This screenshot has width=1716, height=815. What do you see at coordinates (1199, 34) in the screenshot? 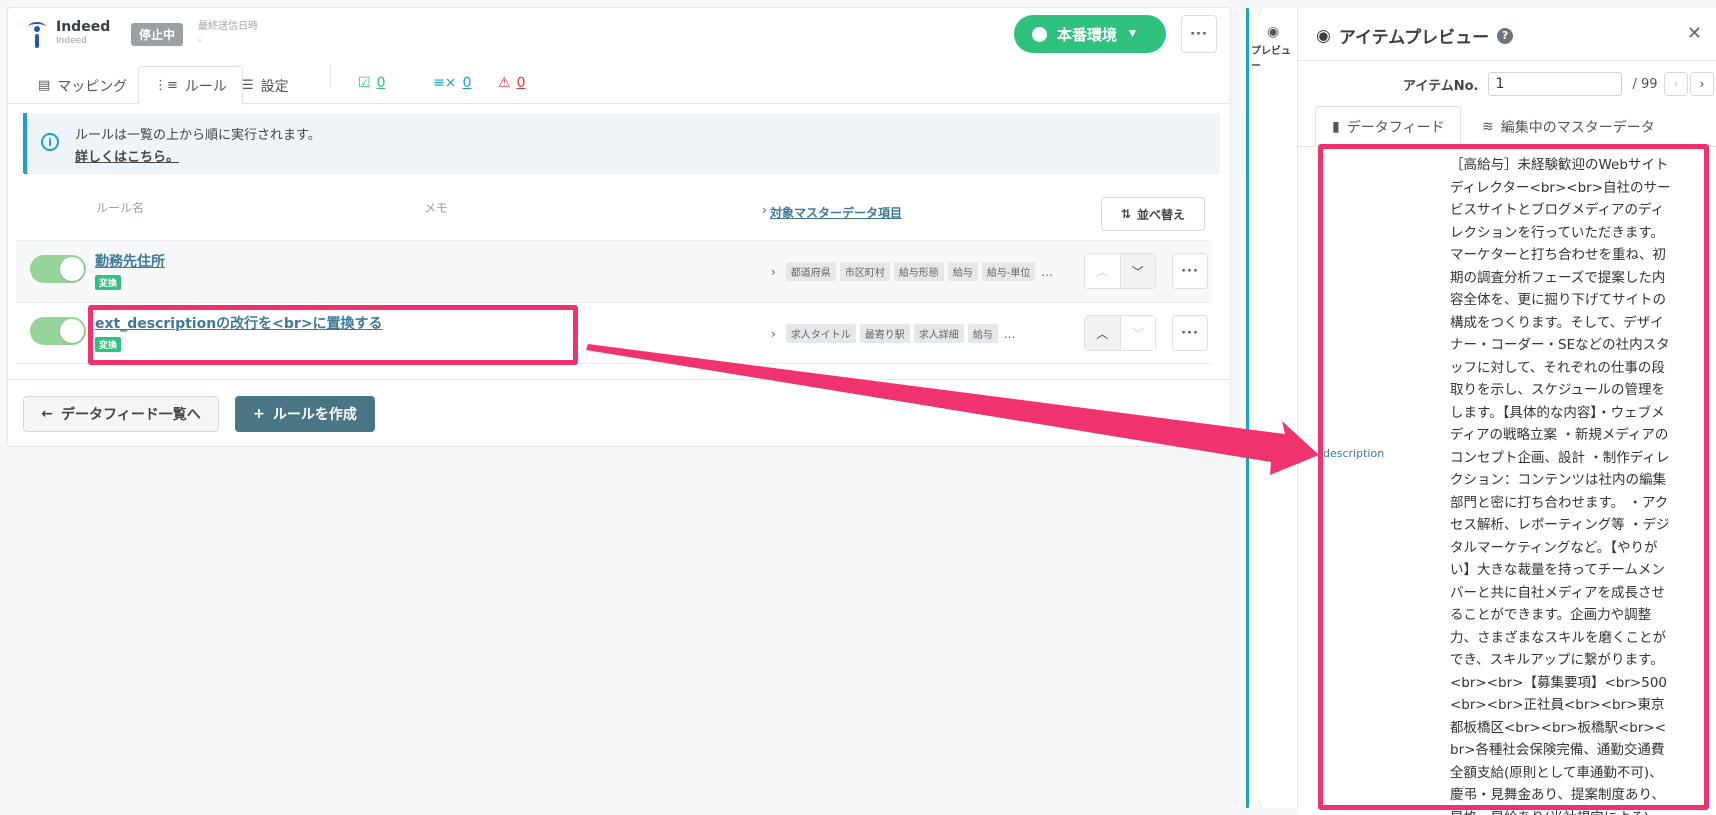
I see `header-more-button: ···` at bounding box center [1199, 34].